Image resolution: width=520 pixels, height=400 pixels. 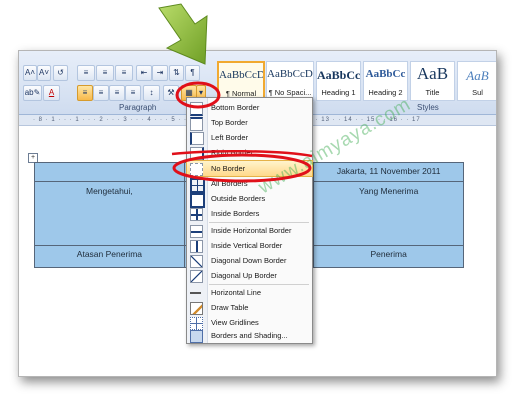 What do you see at coordinates (196, 261) in the screenshot?
I see `diagonal-down-border-icon` at bounding box center [196, 261].